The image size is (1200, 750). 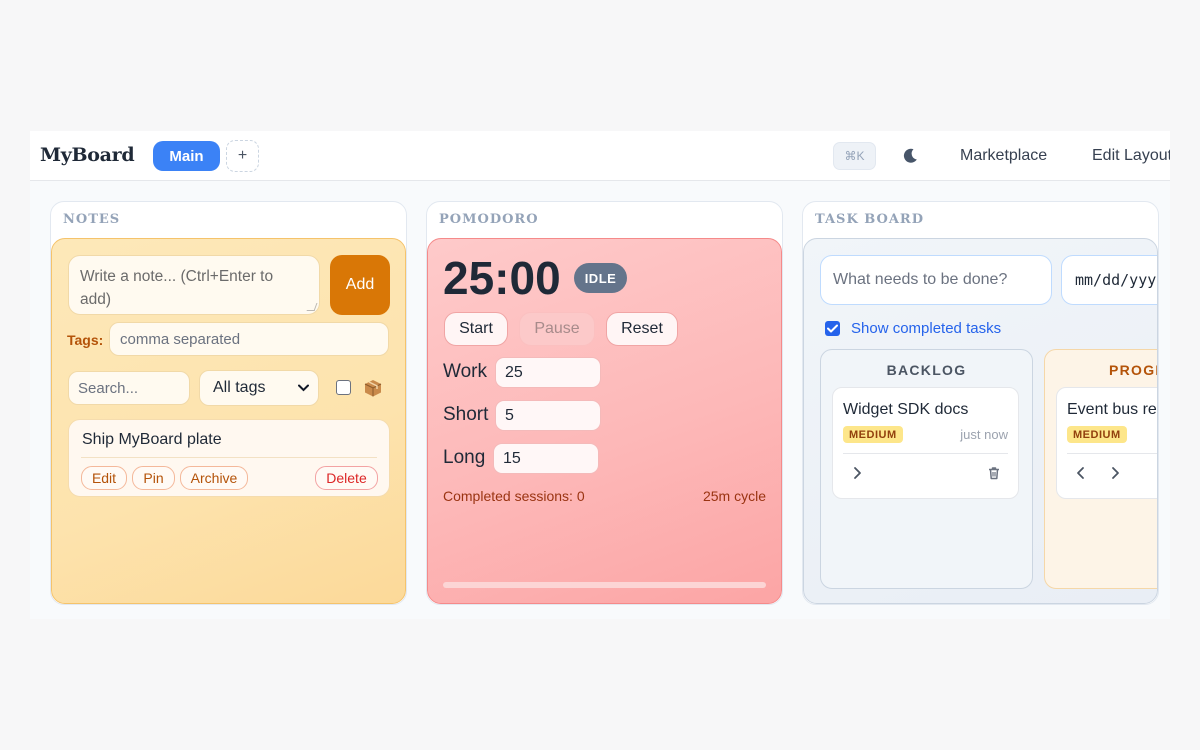 I want to click on column-backlog: BACKLOG Widget SDK docs MEDIUM just now, so click(x=926, y=469).